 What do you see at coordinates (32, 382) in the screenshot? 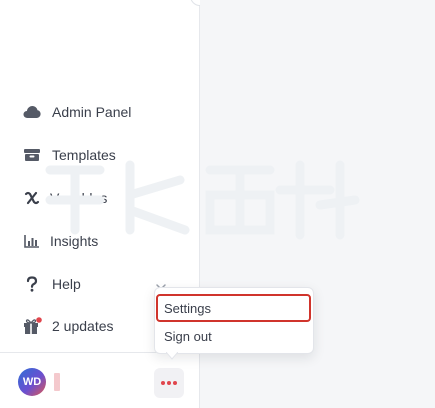
I see `avatar: WD` at bounding box center [32, 382].